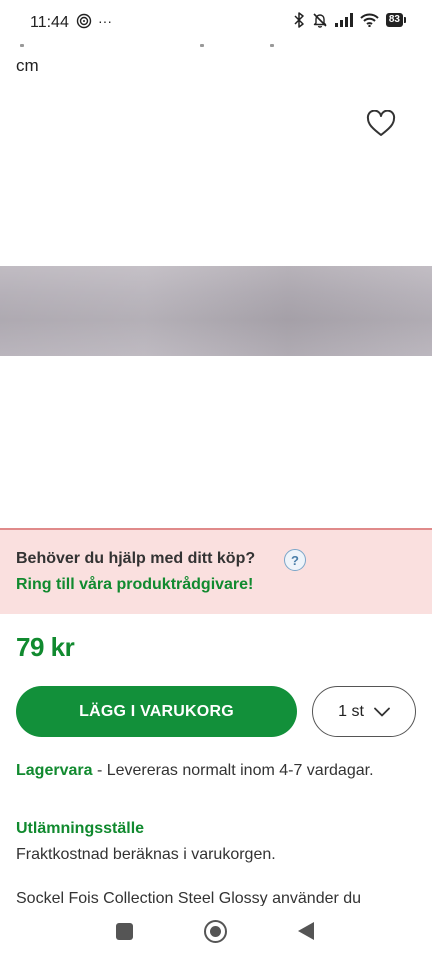 This screenshot has height=960, width=432. Describe the element at coordinates (146, 854) in the screenshot. I see `pickup-description: Fraktkostnad beräknas i varukorgen.` at that location.